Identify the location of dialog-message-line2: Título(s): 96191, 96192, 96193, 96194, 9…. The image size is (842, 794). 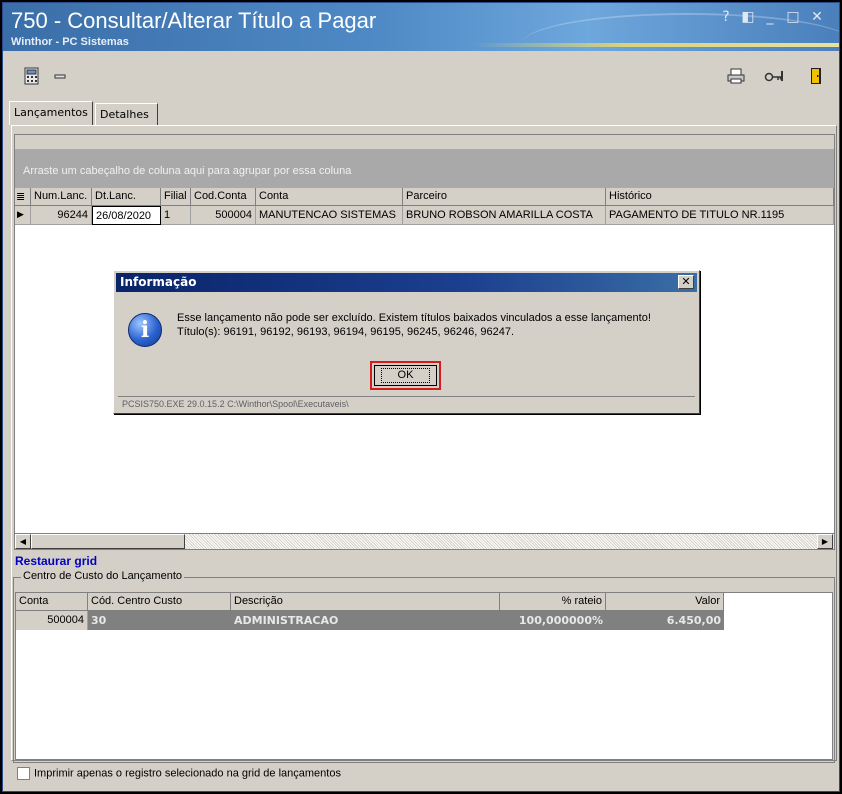
(345, 332).